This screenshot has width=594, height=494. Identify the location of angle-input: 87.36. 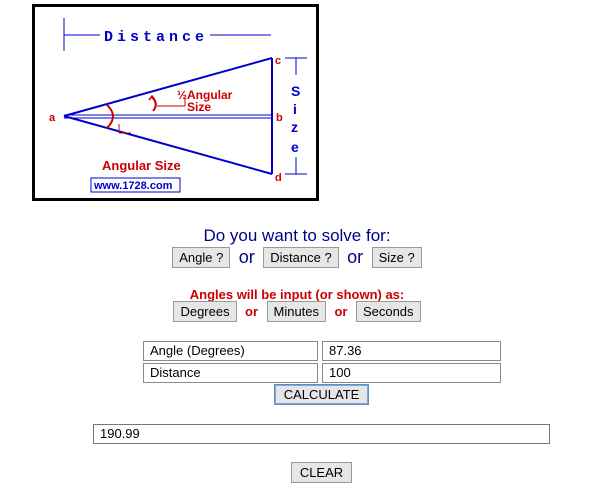
(411, 351).